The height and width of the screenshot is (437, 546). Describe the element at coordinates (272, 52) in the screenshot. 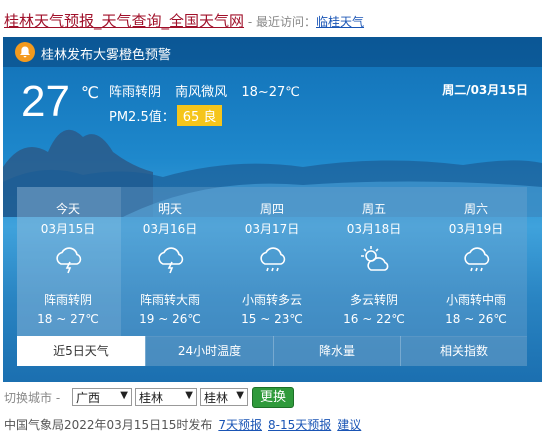

I see `alert-bar: 桂林发布大雾橙色预警` at that location.